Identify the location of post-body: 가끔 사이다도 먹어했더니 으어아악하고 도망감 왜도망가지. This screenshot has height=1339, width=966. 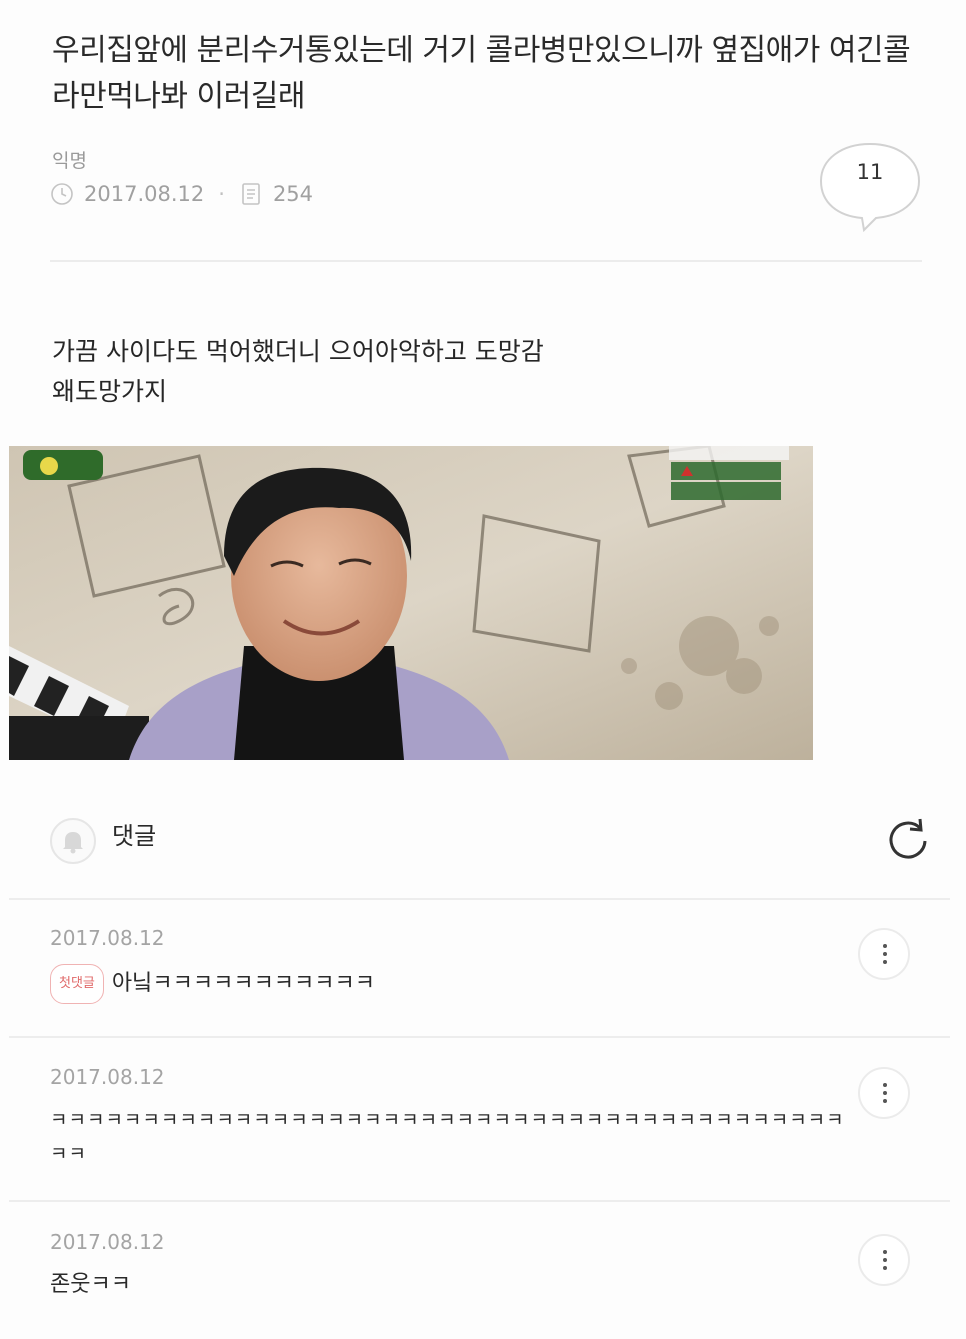
(452, 372).